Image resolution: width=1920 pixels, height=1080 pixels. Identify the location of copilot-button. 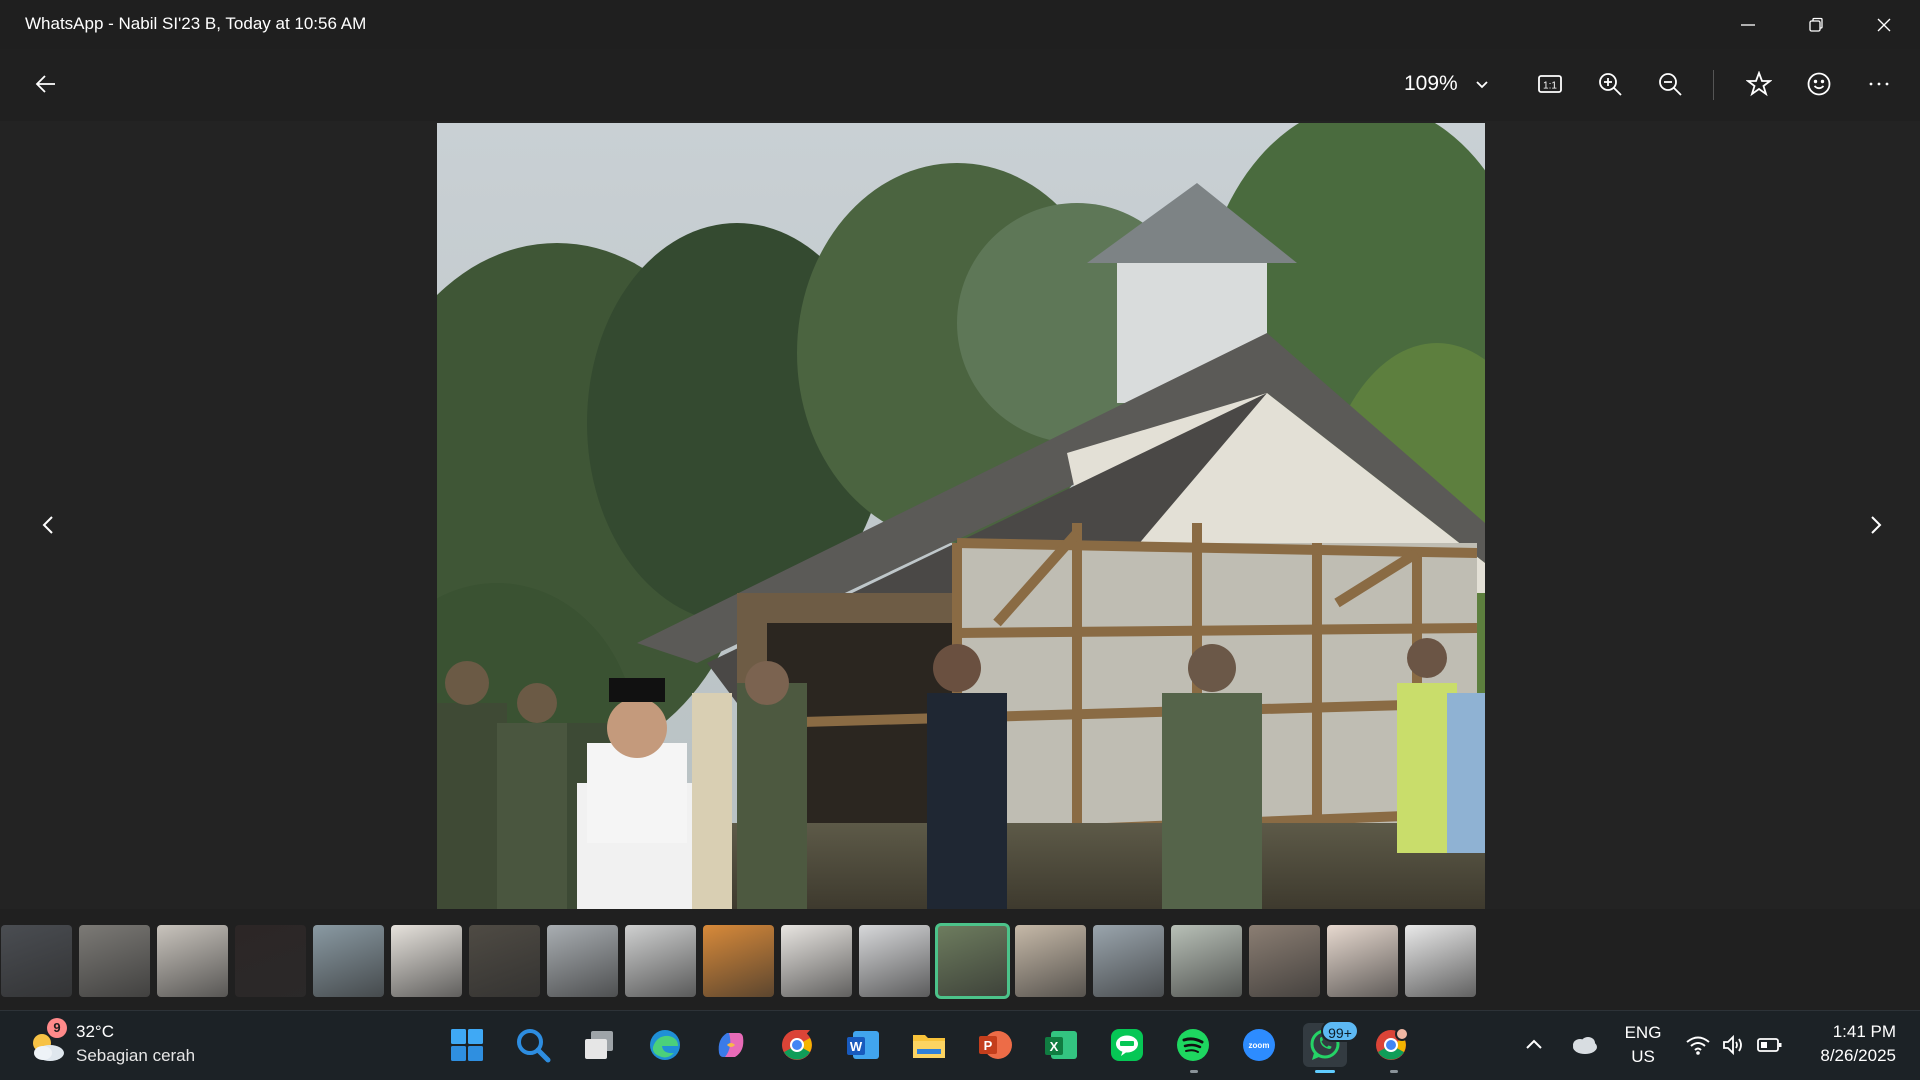
(731, 1045).